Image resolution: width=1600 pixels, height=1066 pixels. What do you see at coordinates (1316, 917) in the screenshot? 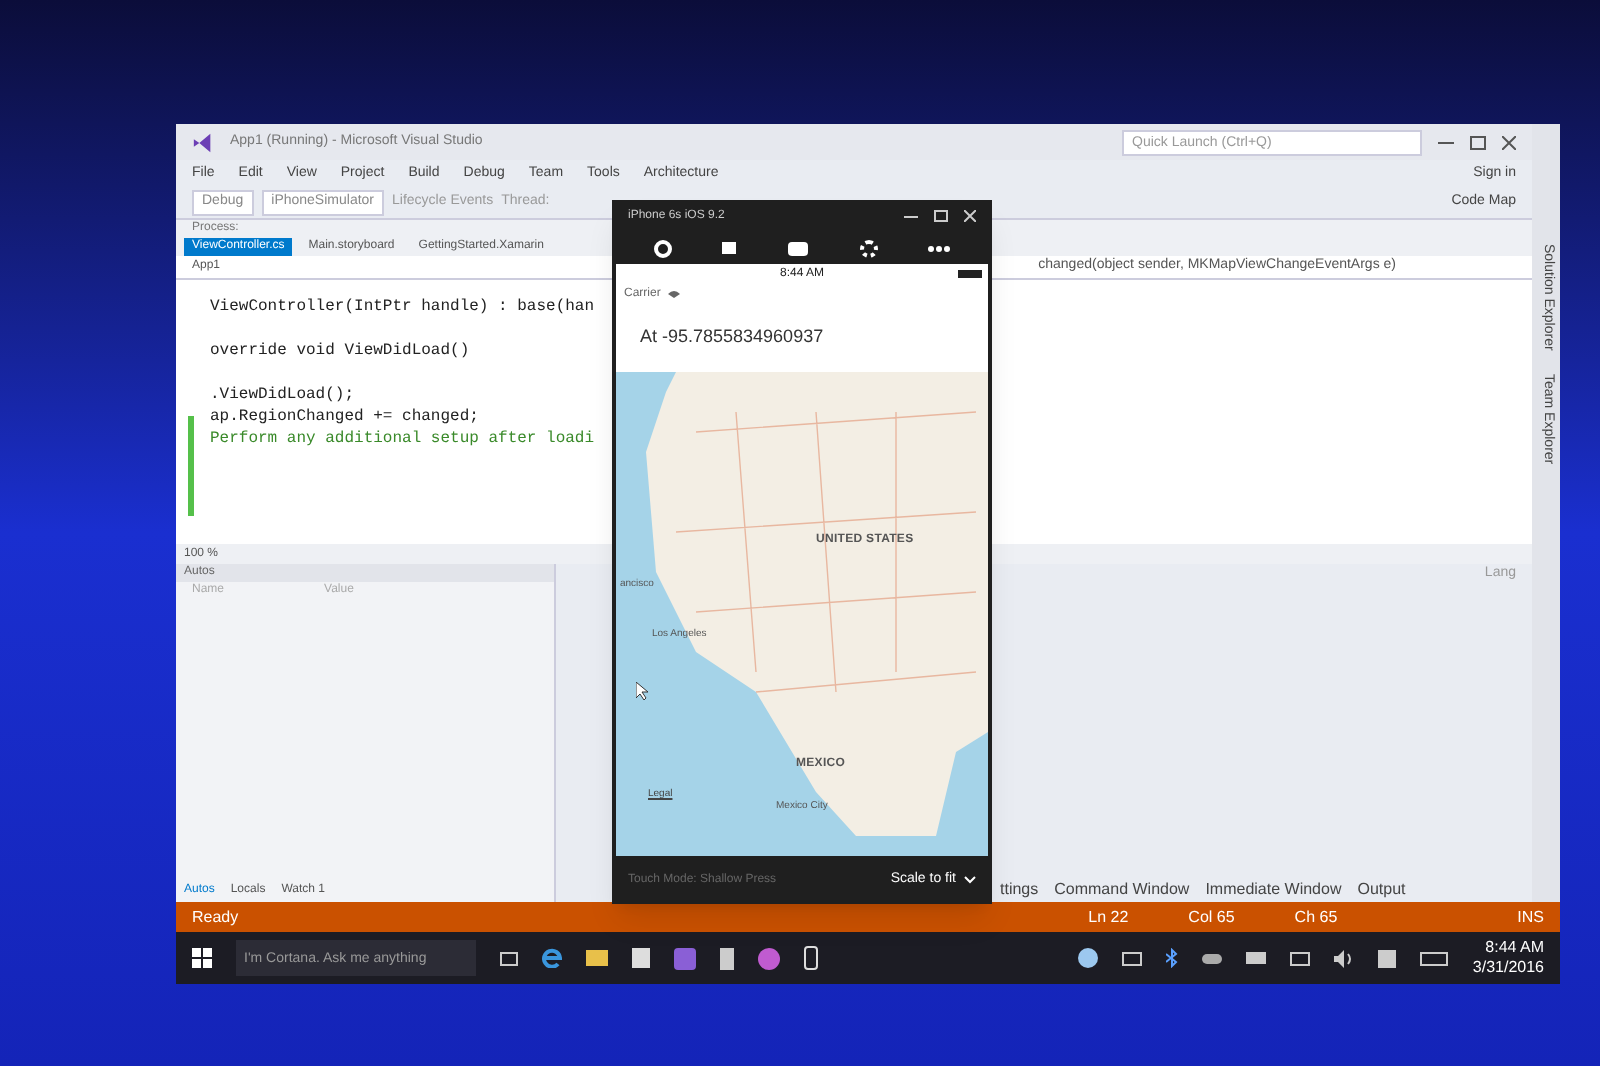
I see `character-number: Ch 65` at bounding box center [1316, 917].